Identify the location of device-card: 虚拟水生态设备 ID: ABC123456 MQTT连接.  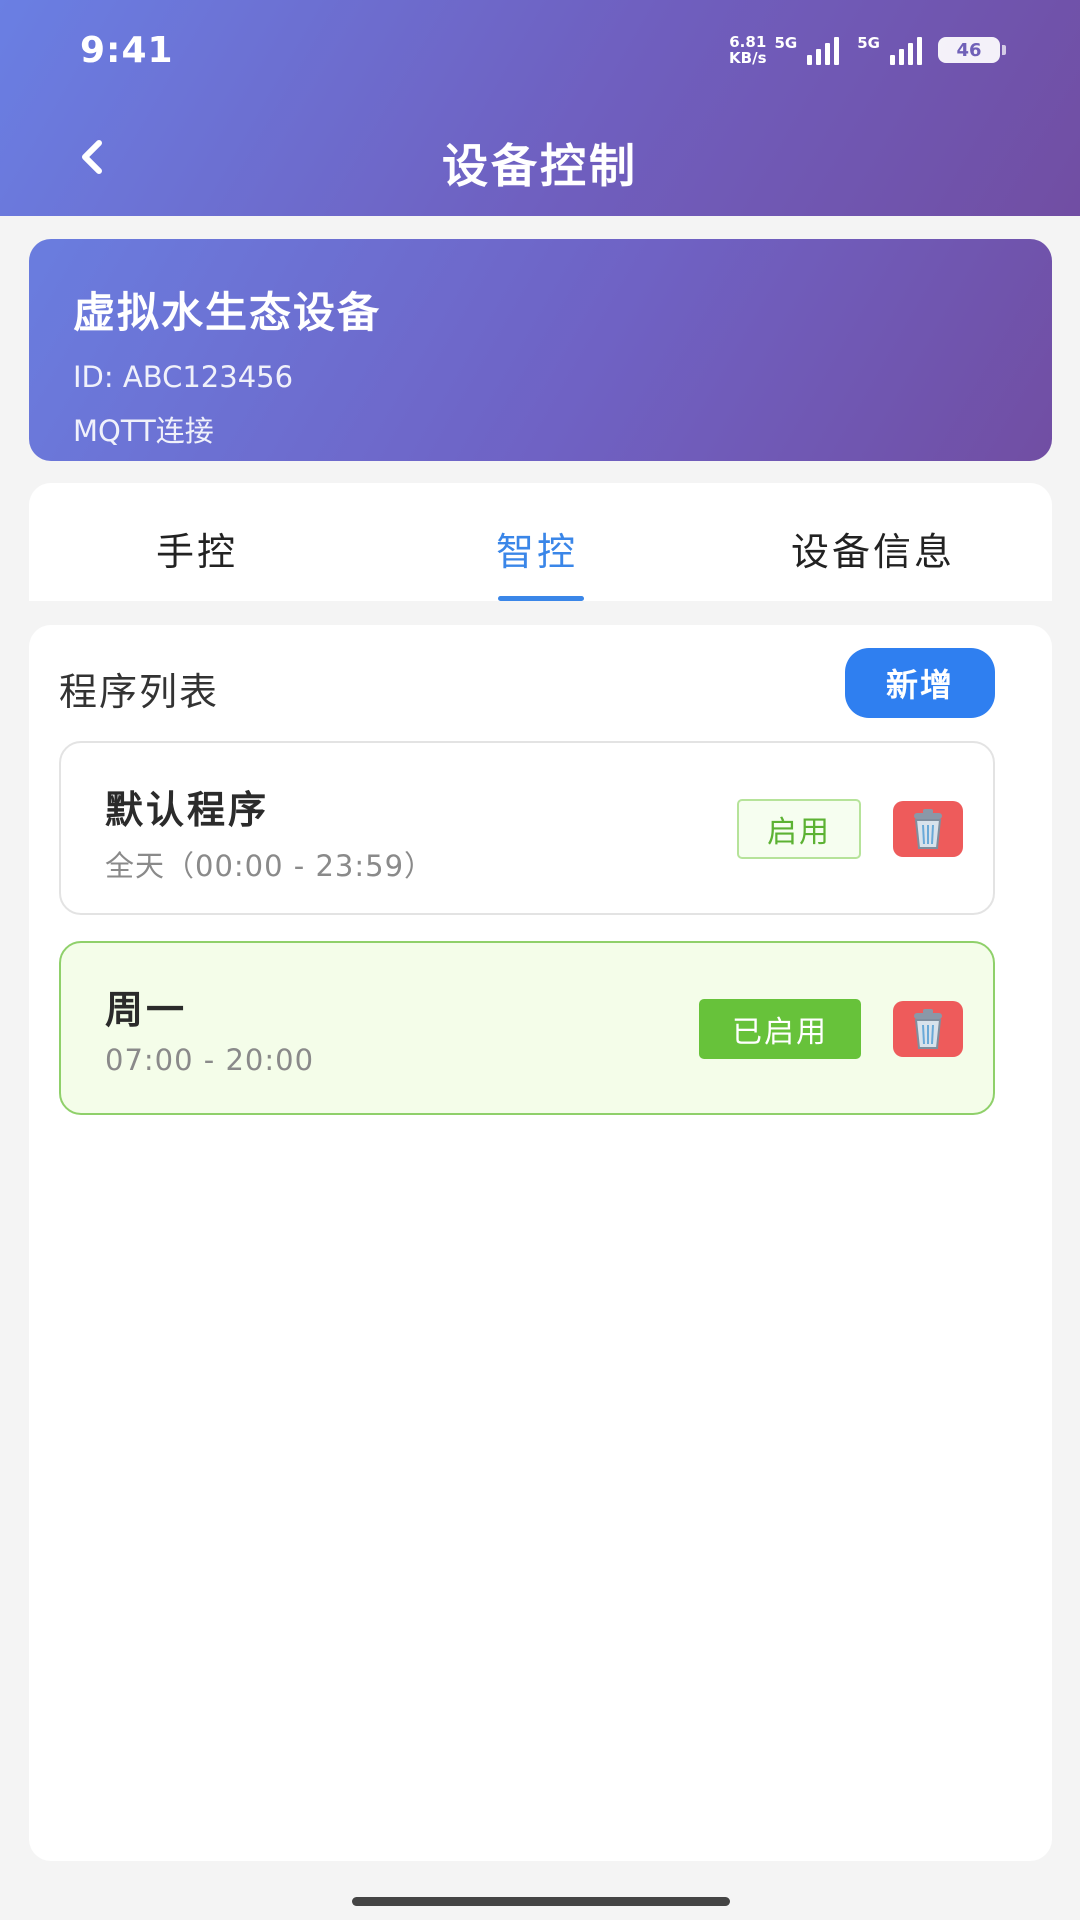
(540, 350).